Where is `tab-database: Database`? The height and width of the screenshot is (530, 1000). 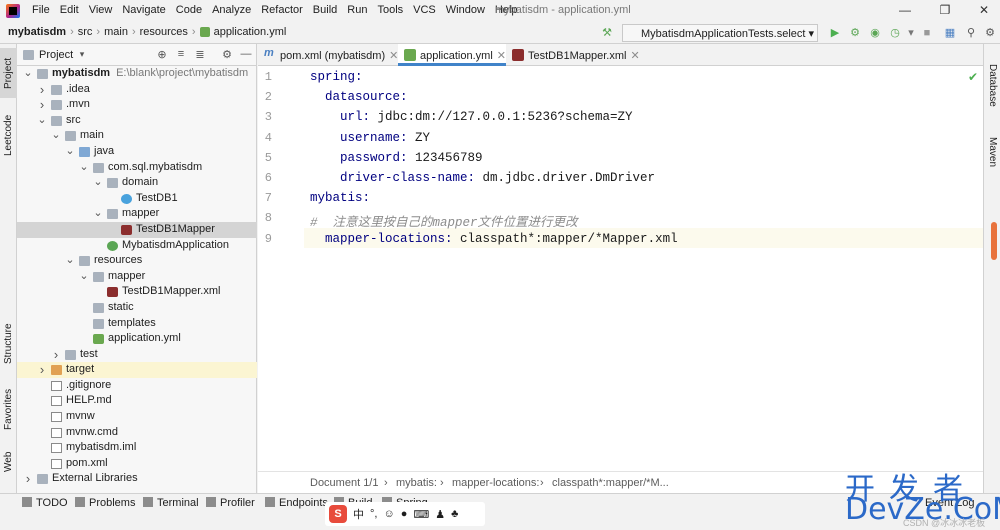 tab-database: Database is located at coordinates (992, 85).